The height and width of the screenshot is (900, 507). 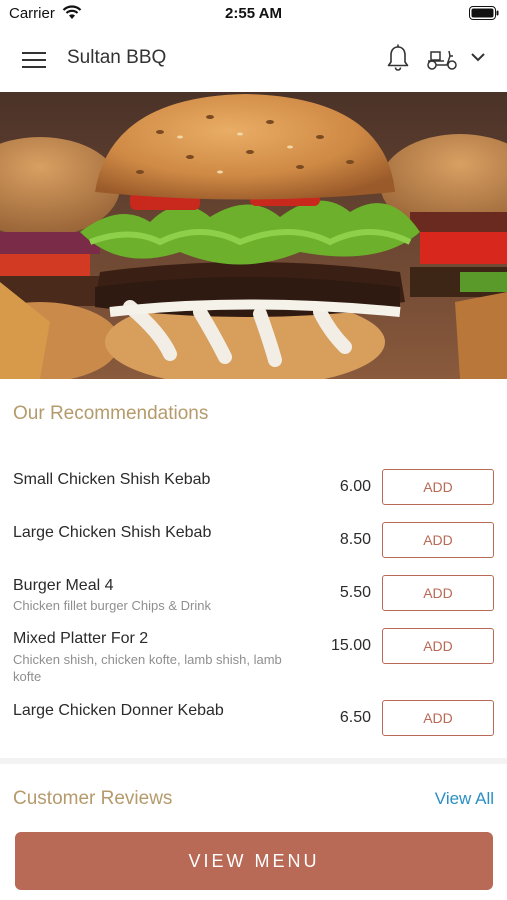 What do you see at coordinates (253, 60) in the screenshot?
I see `app-header: Sultan BBQ` at bounding box center [253, 60].